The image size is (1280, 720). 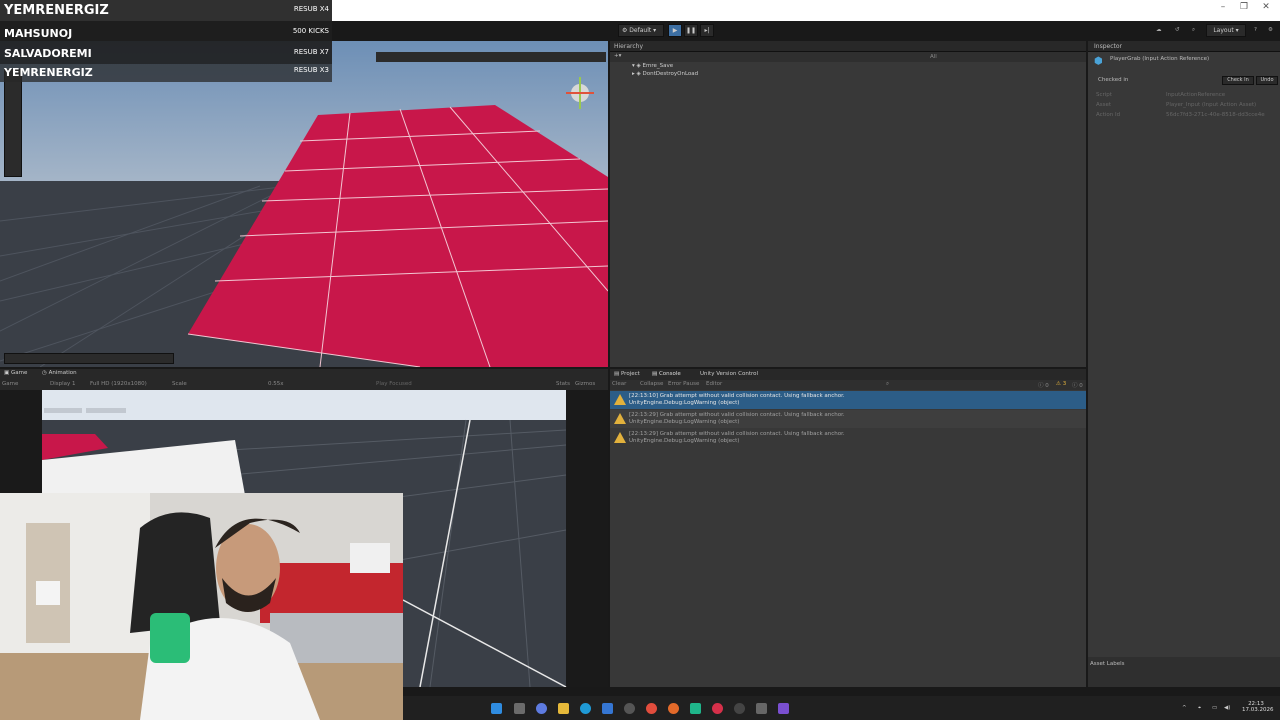 I want to click on hierarchy-search: All, so click(x=933, y=57).